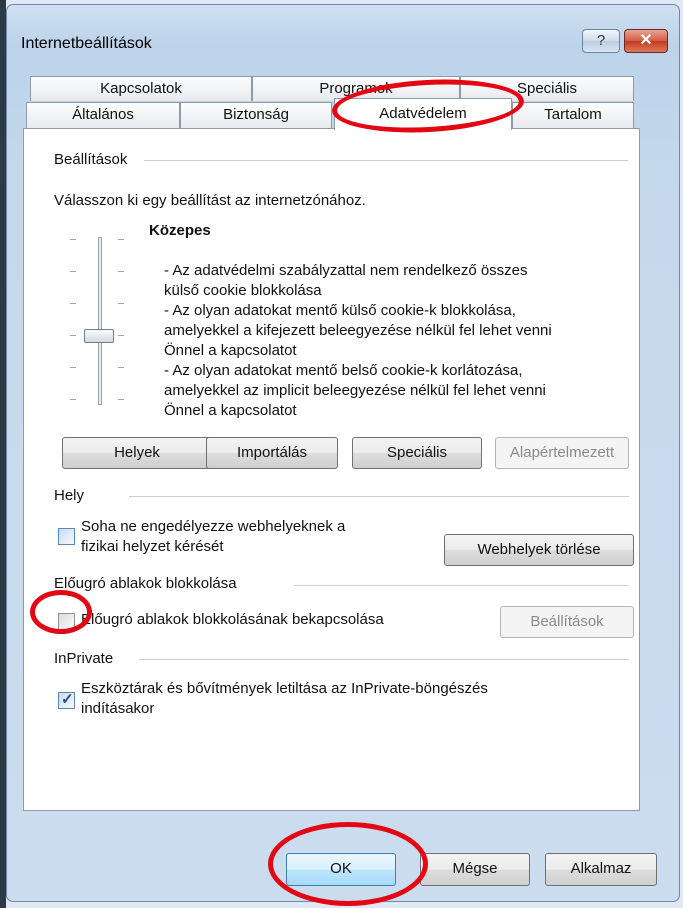  I want to click on inprivate-checkbox-label-2: indításakor, so click(118, 708).